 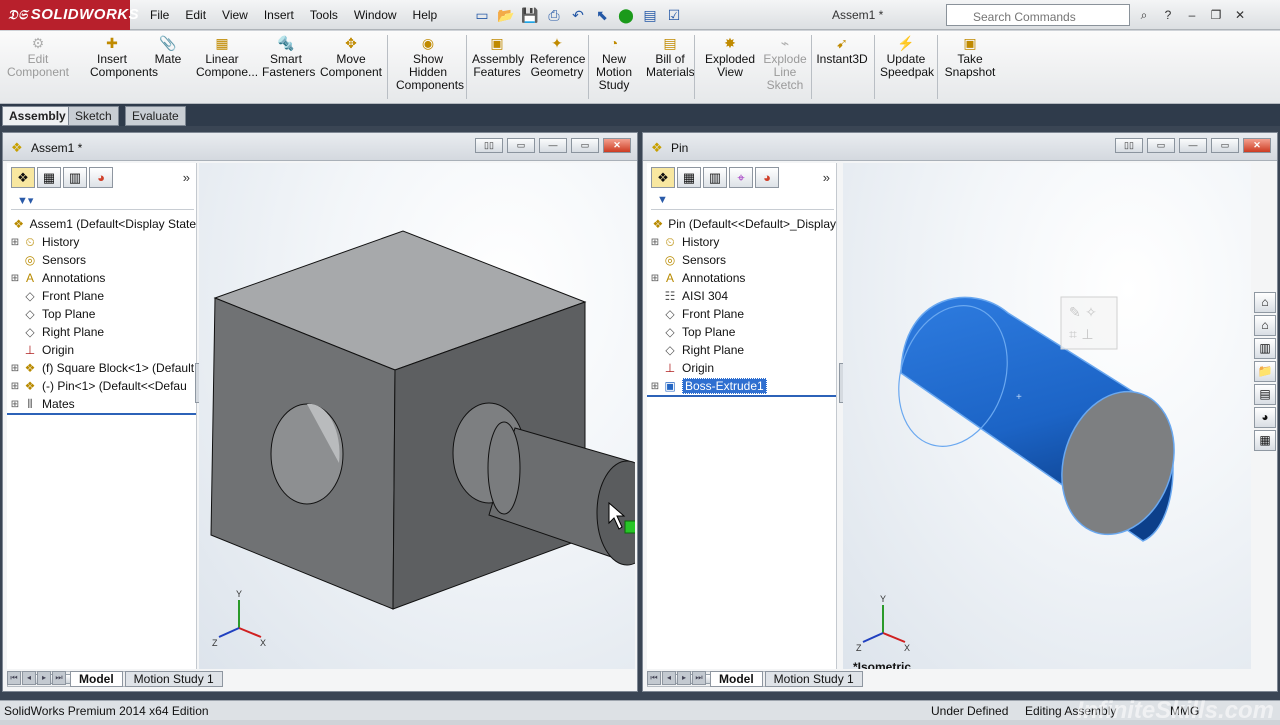 I want to click on pane-minimize-icon: —, so click(x=1193, y=145).